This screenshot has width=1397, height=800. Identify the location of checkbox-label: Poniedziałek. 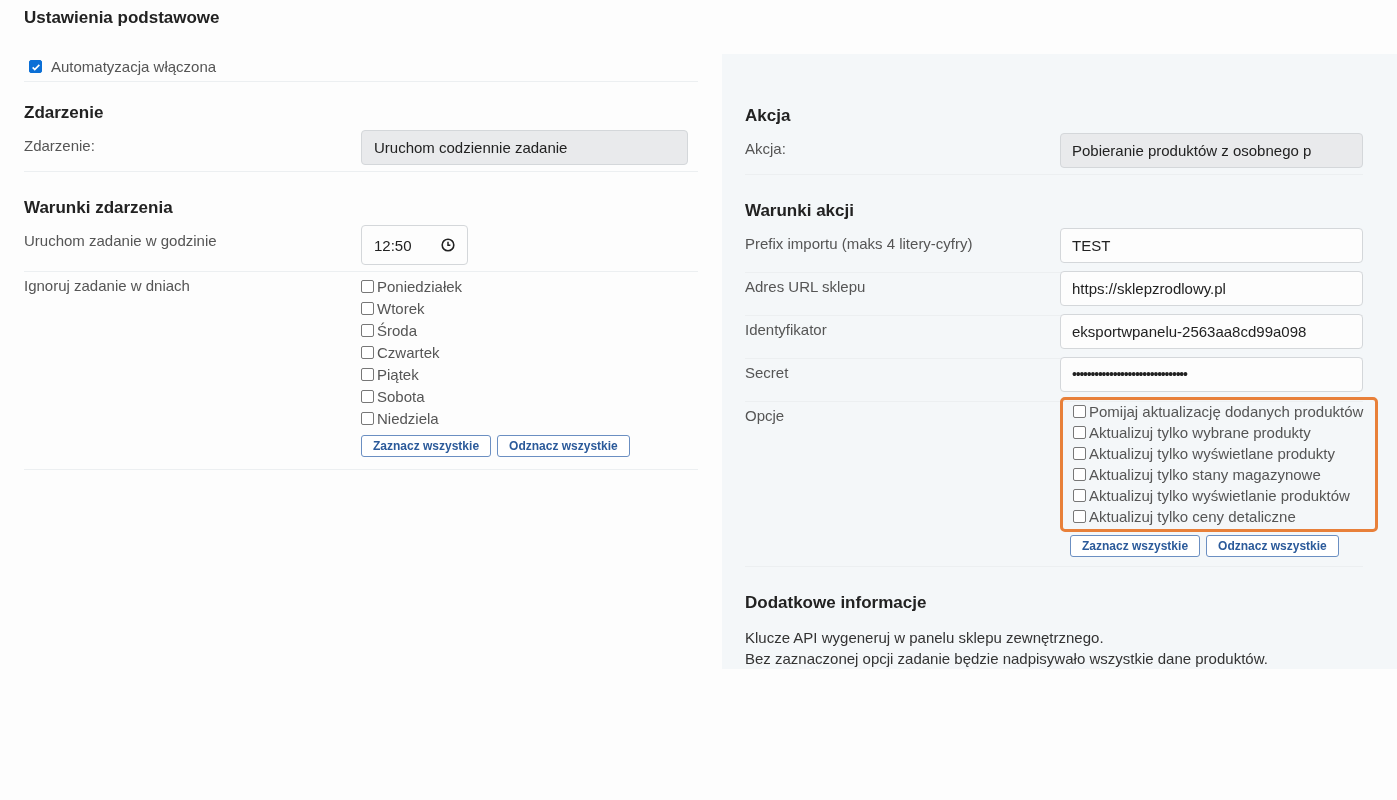
(420, 286).